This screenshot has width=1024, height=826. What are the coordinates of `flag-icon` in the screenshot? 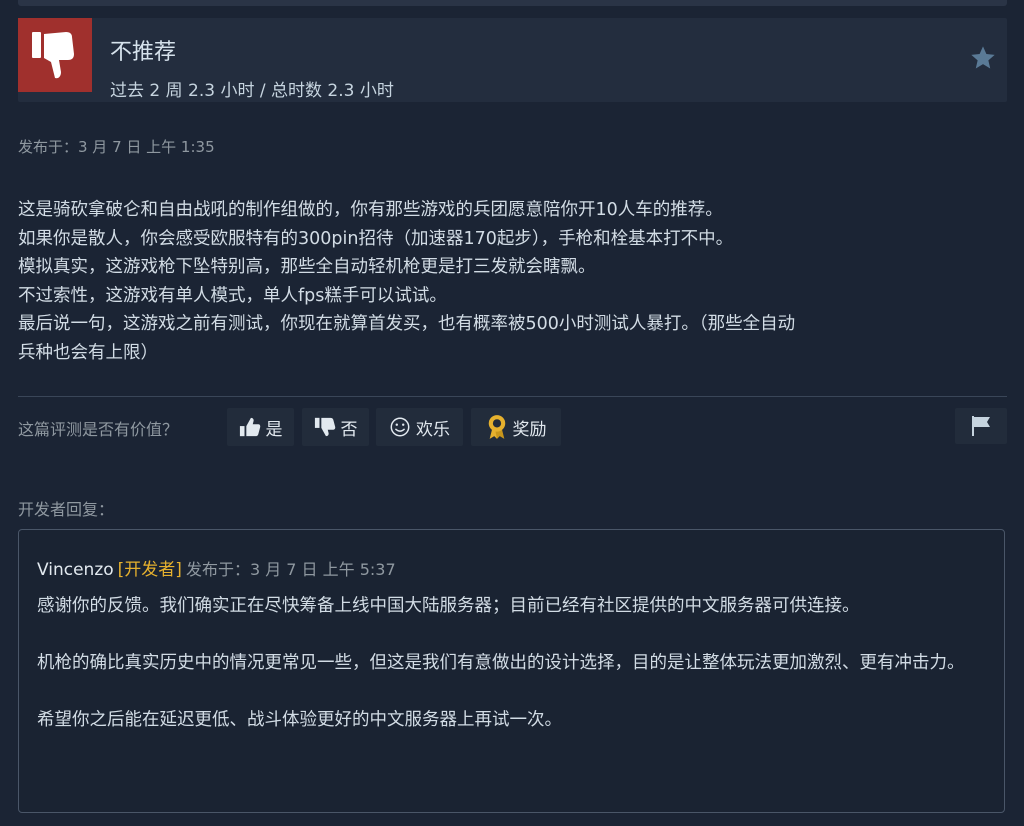 It's located at (981, 426).